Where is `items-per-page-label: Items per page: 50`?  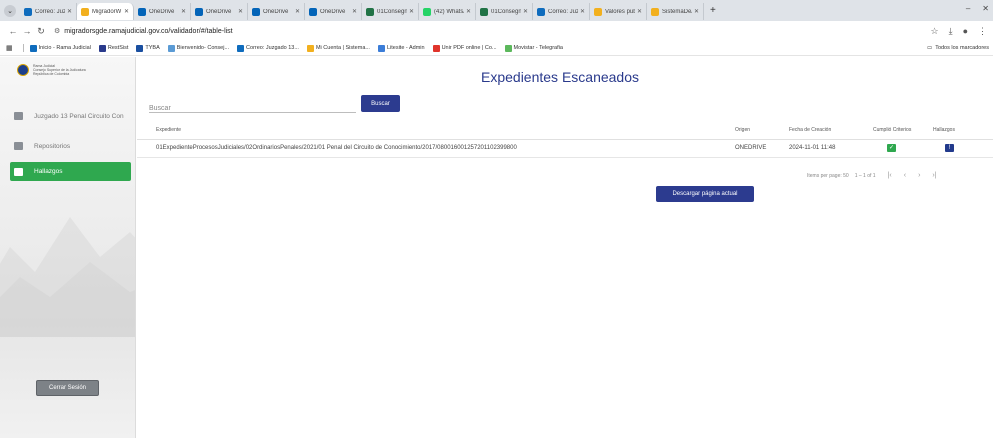
items-per-page-label: Items per page: 50 is located at coordinates (828, 176).